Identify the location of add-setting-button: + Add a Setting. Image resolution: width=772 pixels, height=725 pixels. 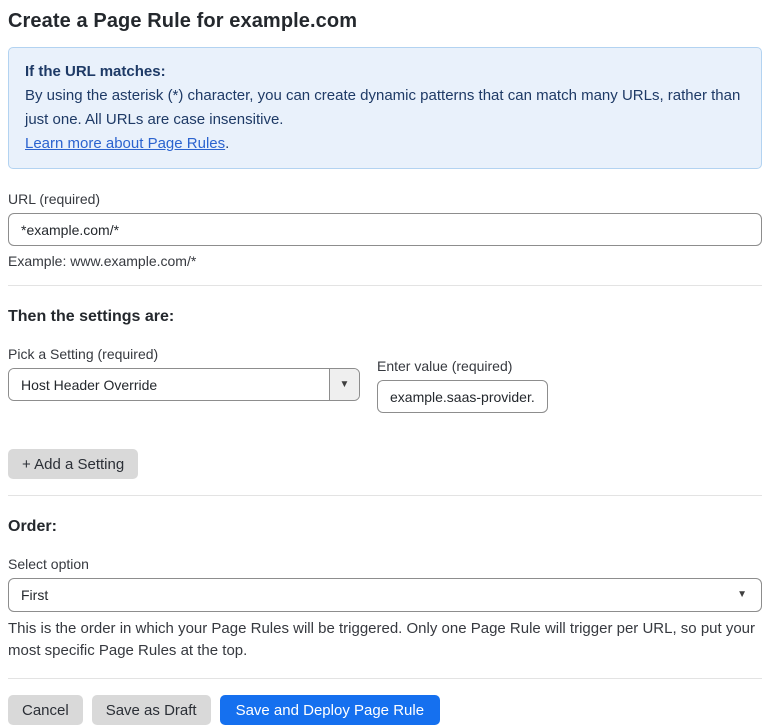
(73, 464).